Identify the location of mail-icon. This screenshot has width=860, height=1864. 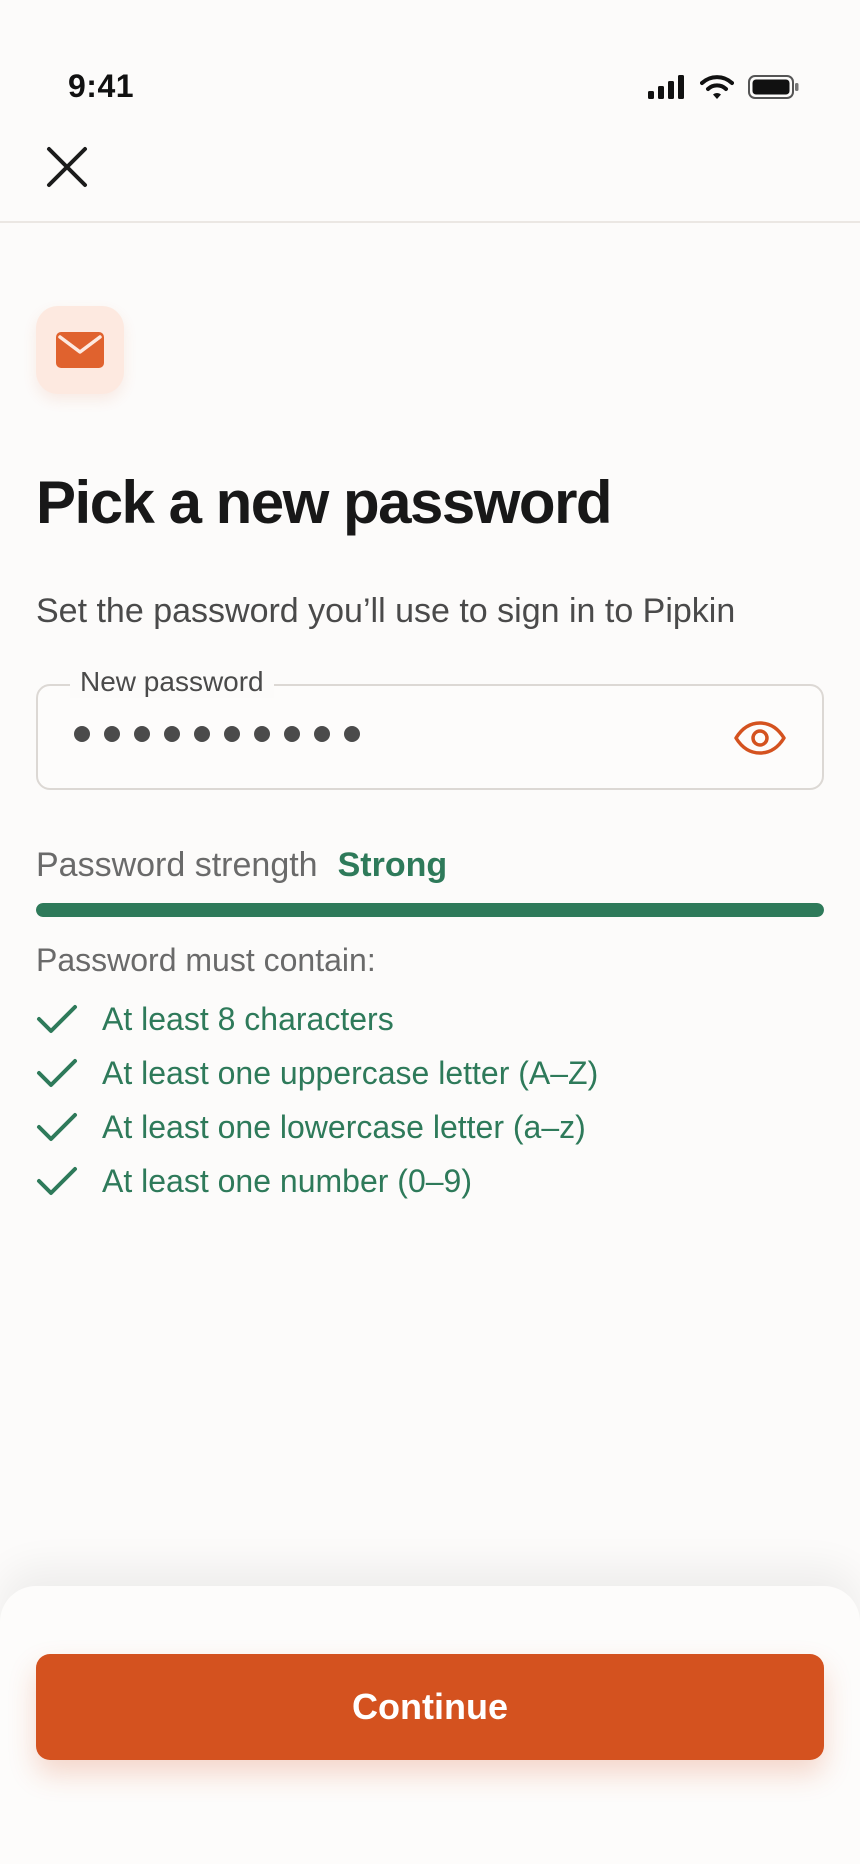
(80, 350).